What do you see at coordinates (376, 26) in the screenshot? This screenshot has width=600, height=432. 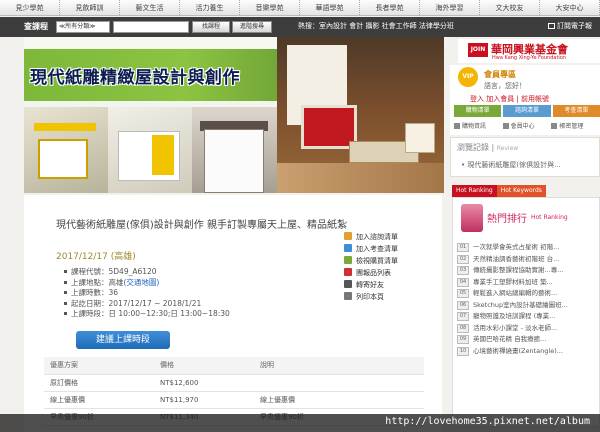 I see `hot-search-terms: 熱搜：室內設計 會計 攝影 社會工作師 法律學分班` at bounding box center [376, 26].